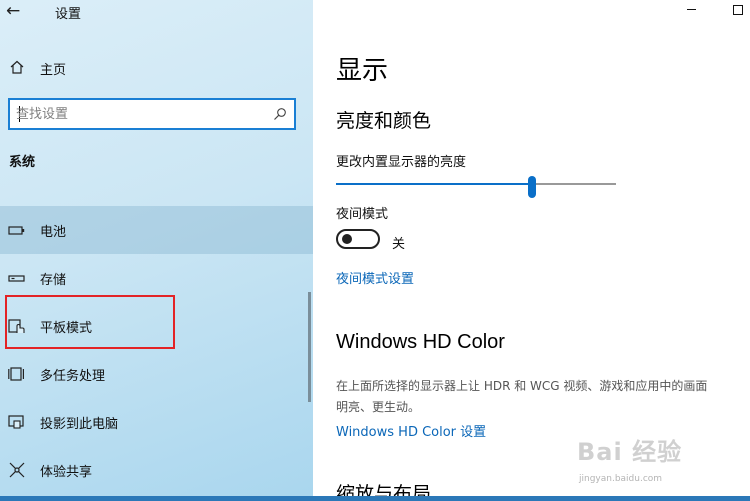 The width and height of the screenshot is (750, 501). What do you see at coordinates (73, 376) in the screenshot?
I see `sidebar-item-label: 多任务处理` at bounding box center [73, 376].